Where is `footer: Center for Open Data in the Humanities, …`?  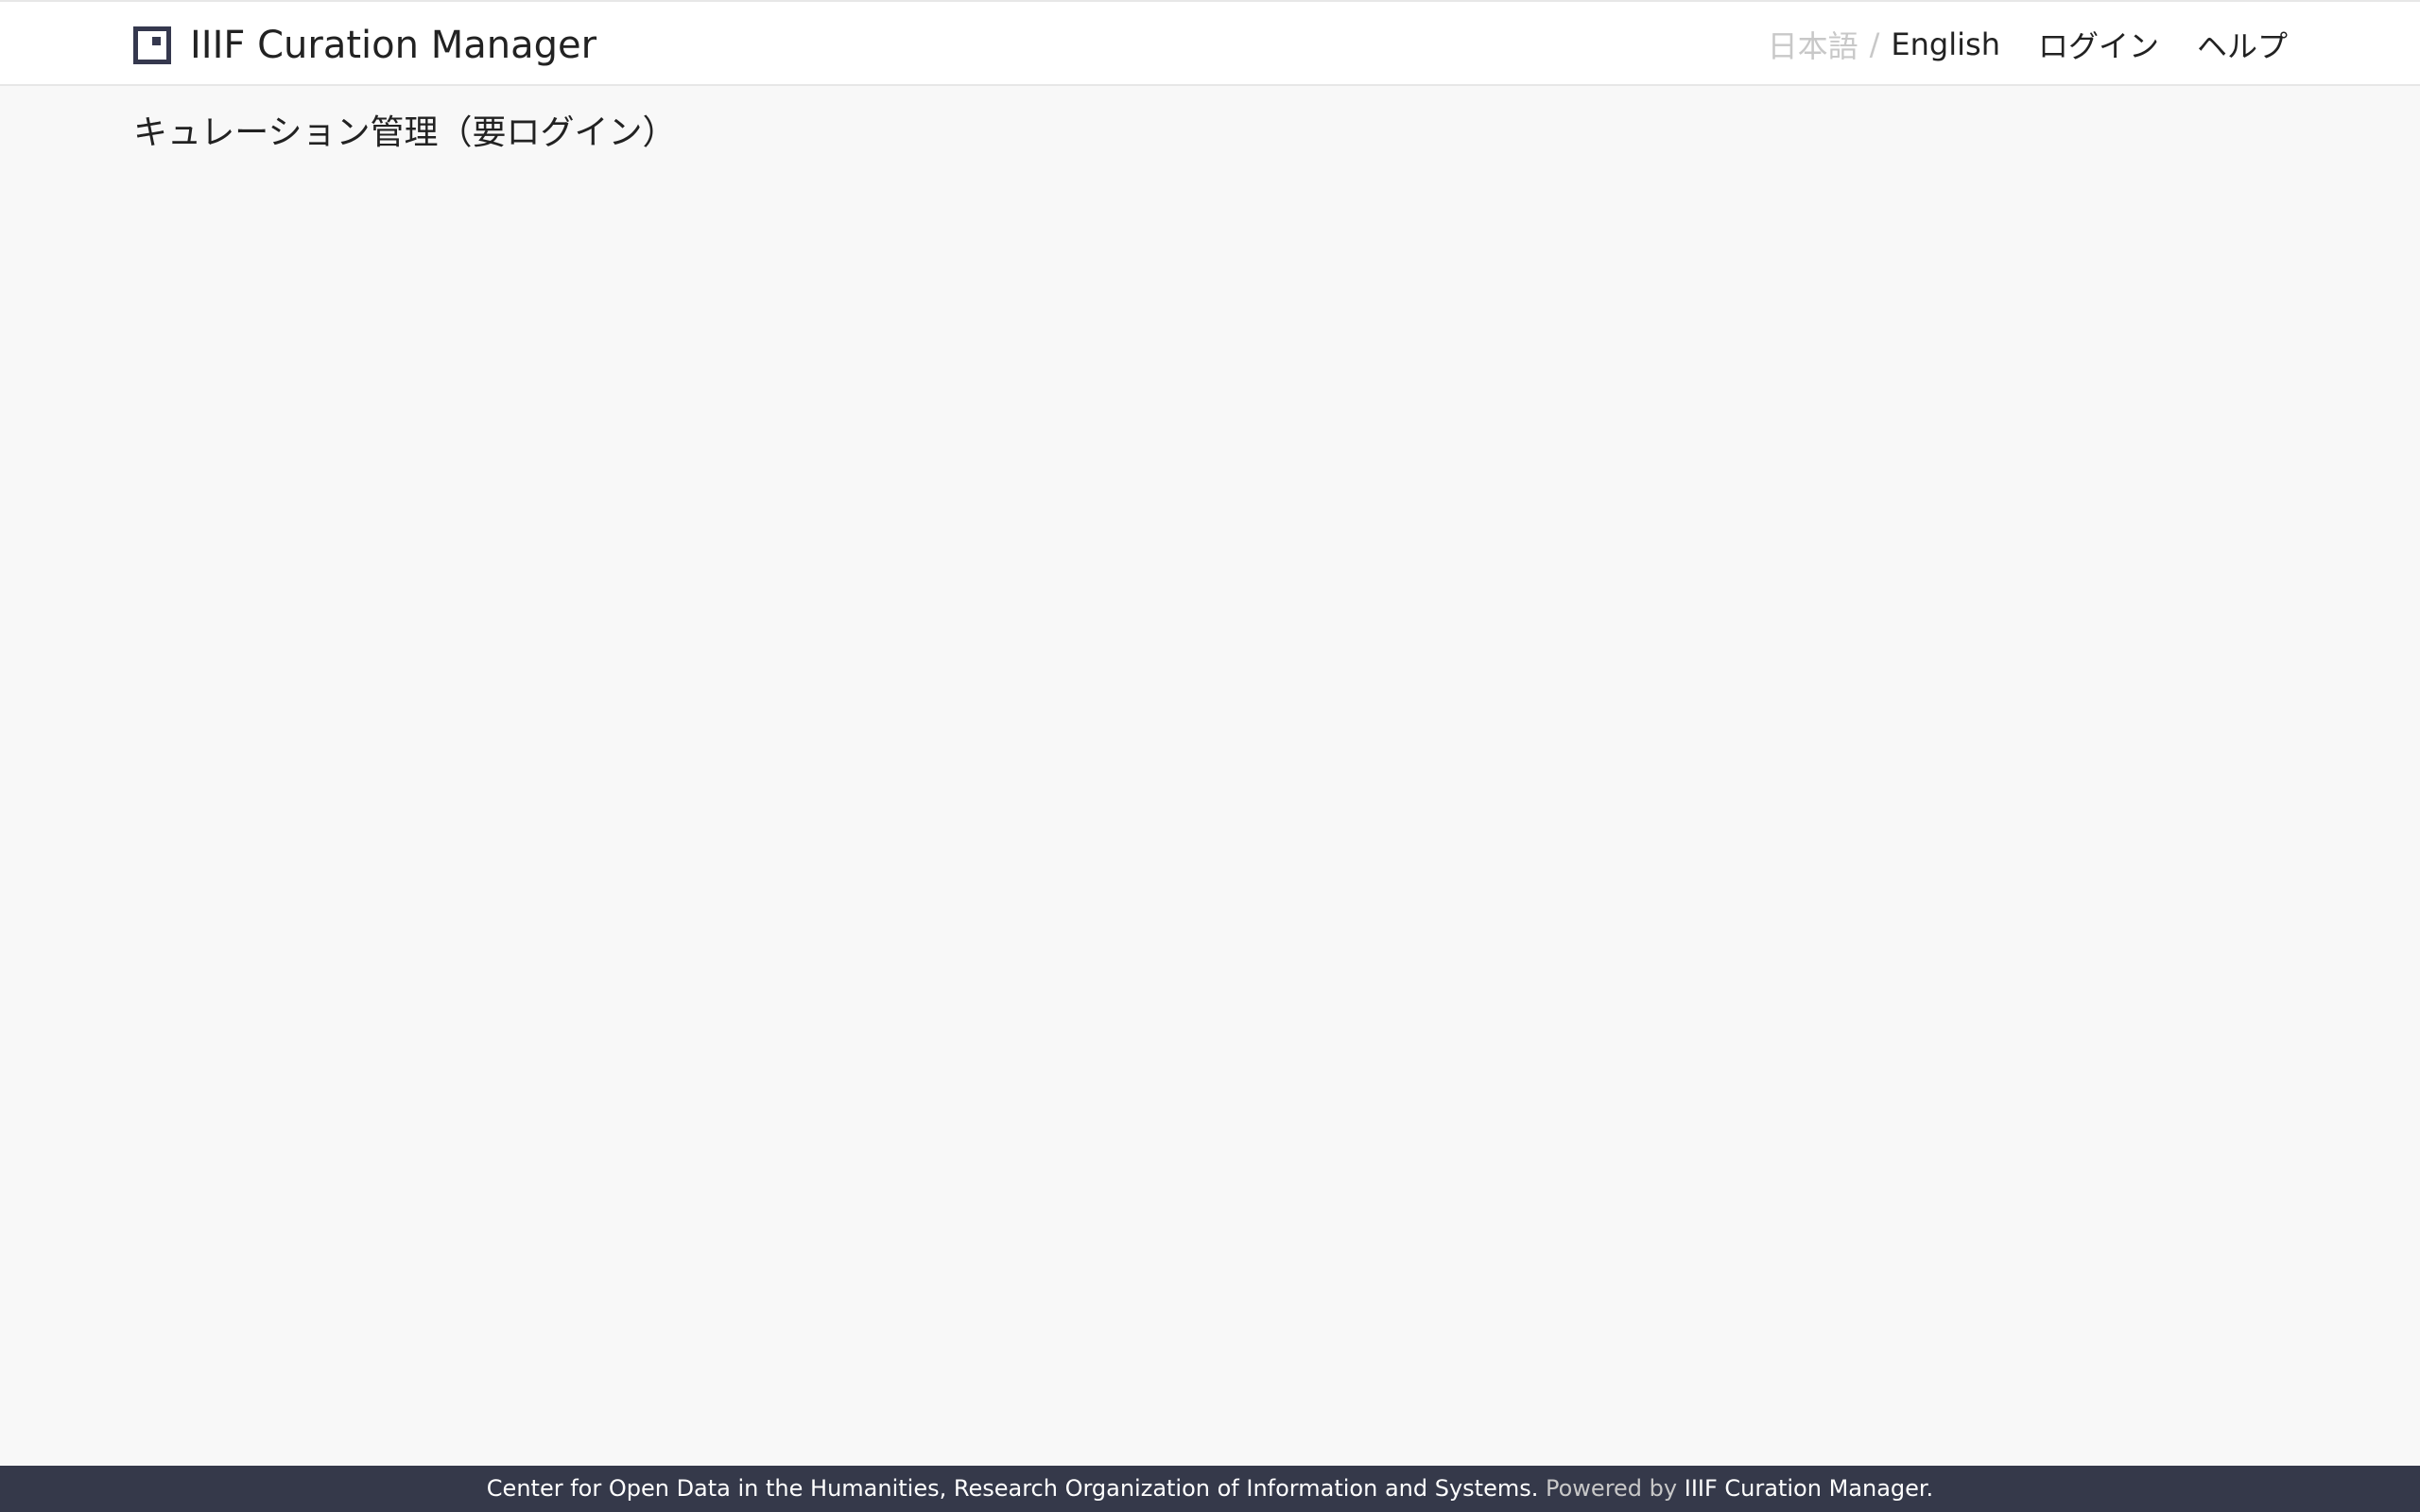
footer: Center for Open Data in the Humanities, … is located at coordinates (1210, 1489).